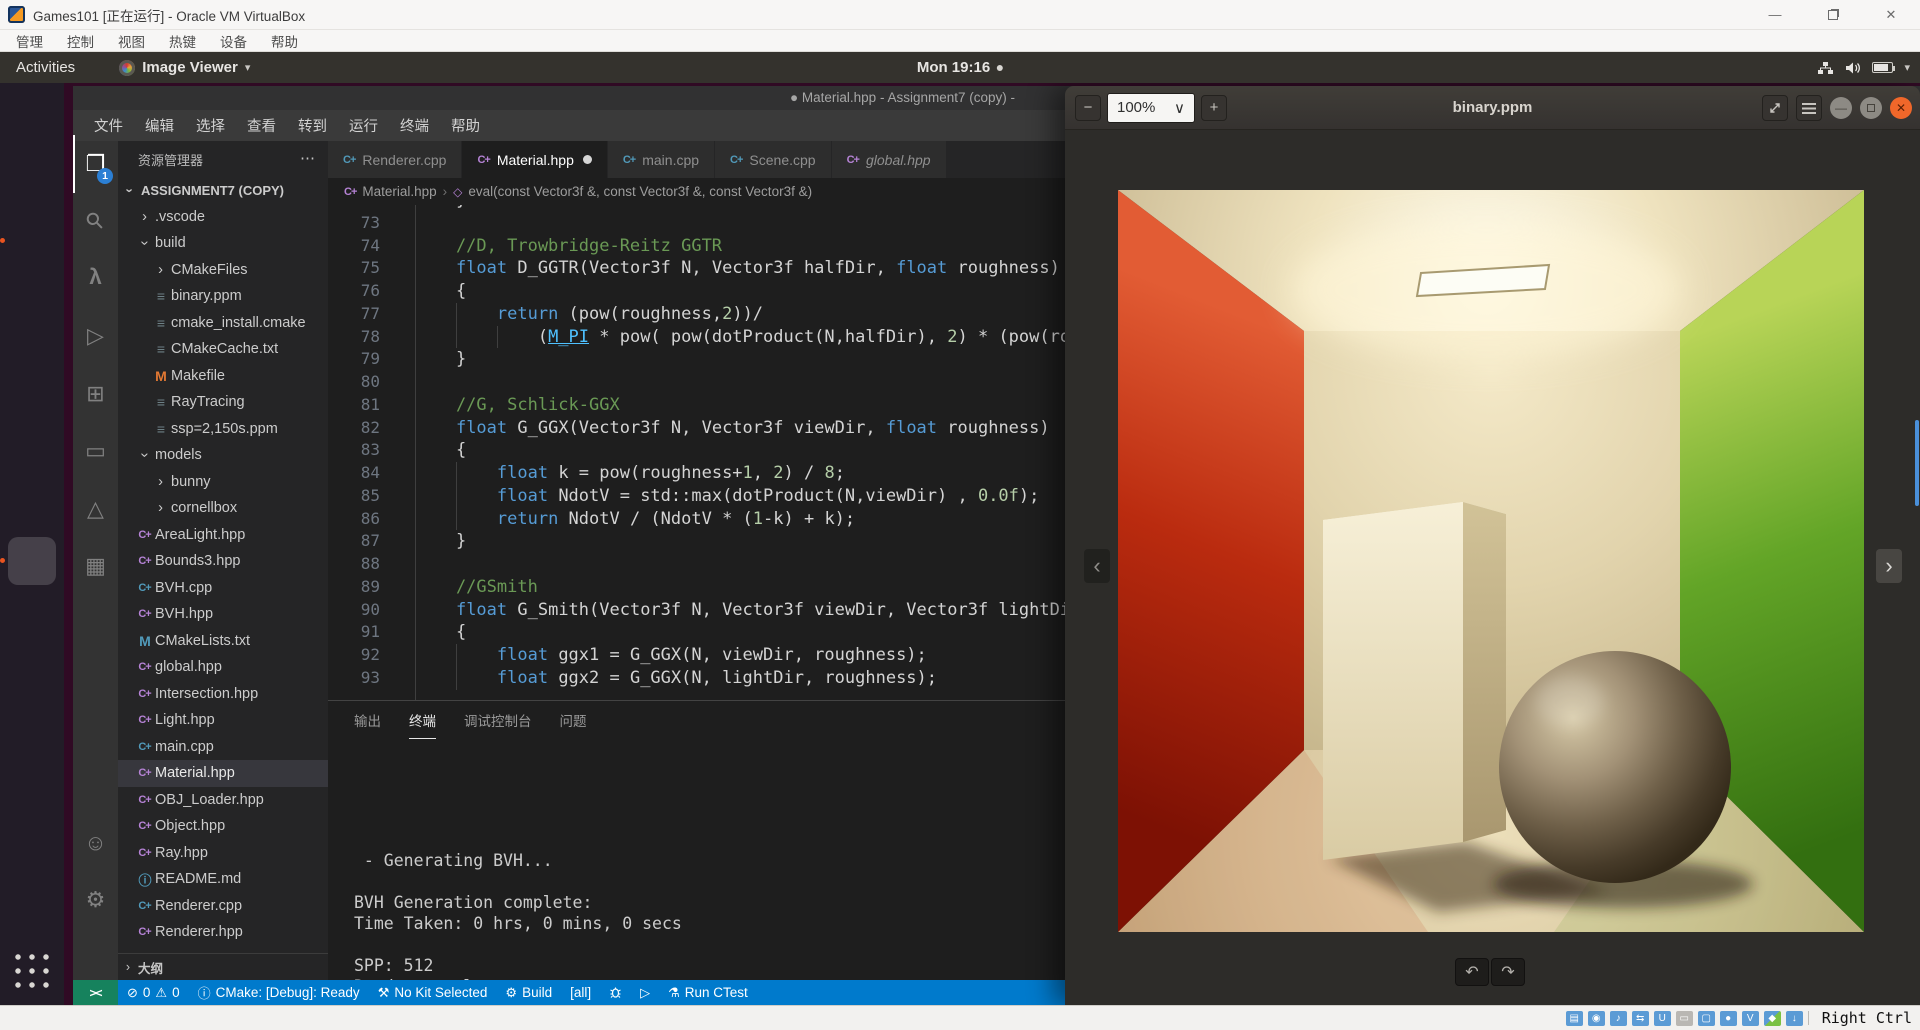 Image resolution: width=1920 pixels, height=1030 pixels. I want to click on build-button: ⚙ Build, so click(528, 993).